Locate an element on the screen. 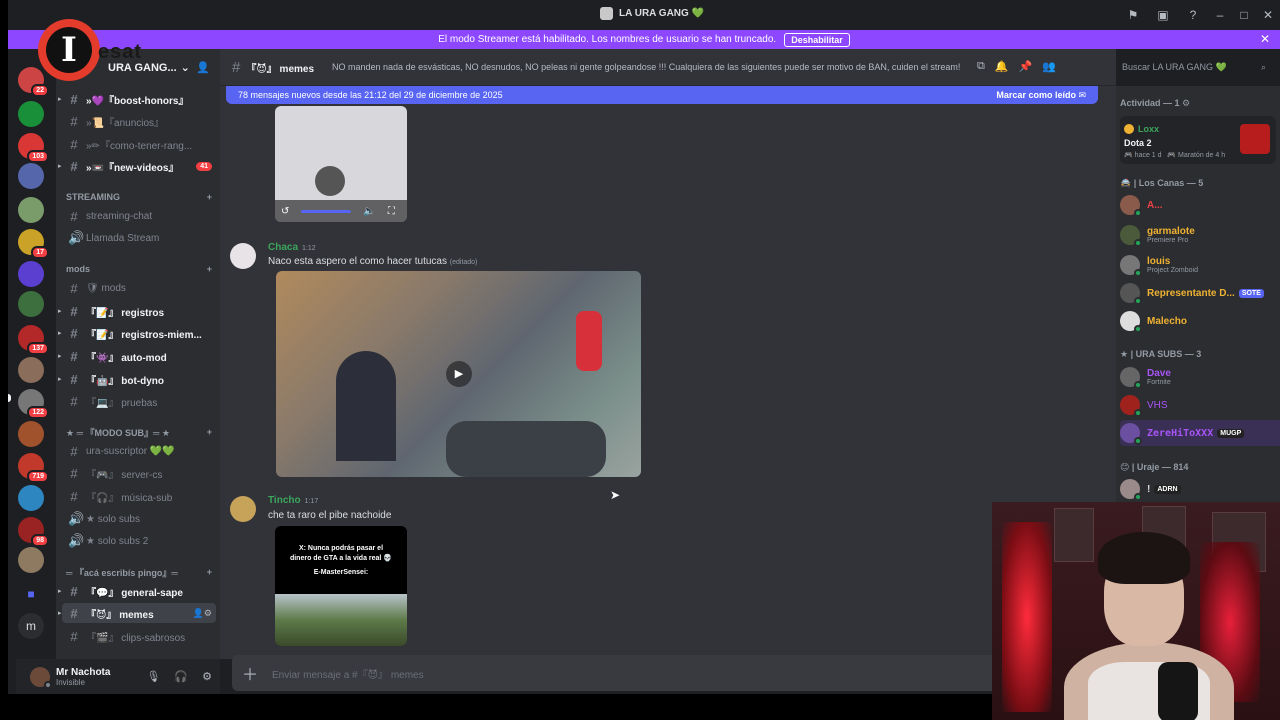 This screenshot has height=720, width=1280. channel-bot-dyno: ▸ # 『🤖』 bot-dyno is located at coordinates (137, 379).